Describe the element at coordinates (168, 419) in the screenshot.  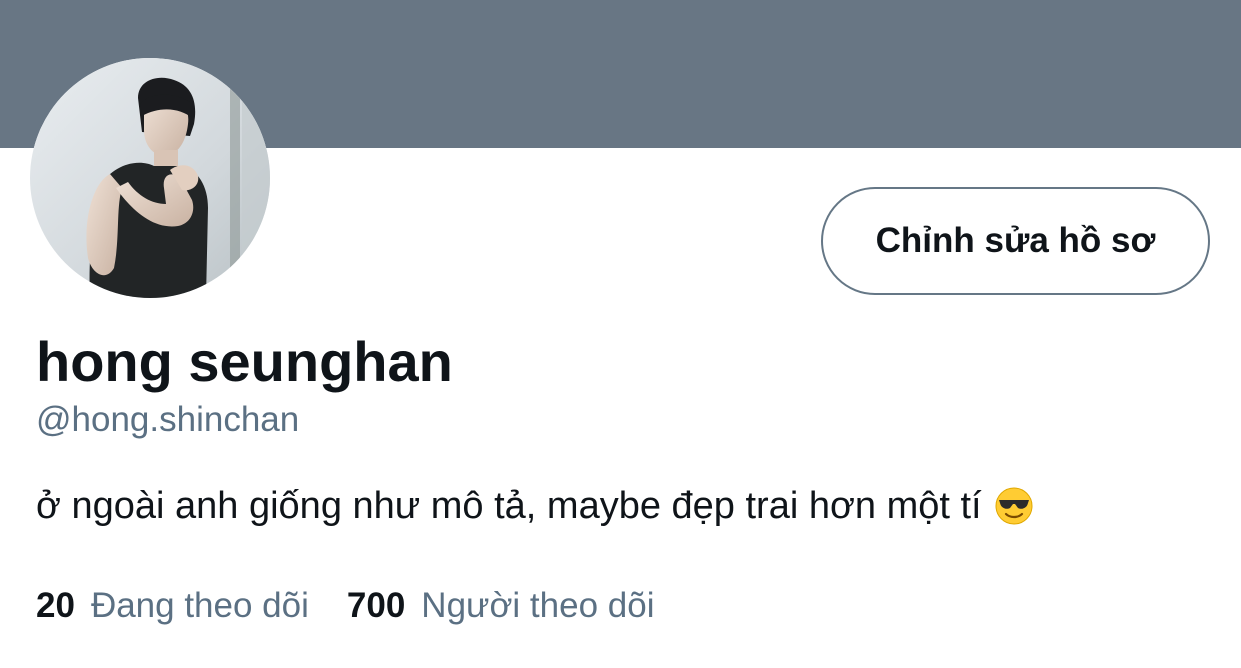
I see `user-handle: @hong.shinchan` at that location.